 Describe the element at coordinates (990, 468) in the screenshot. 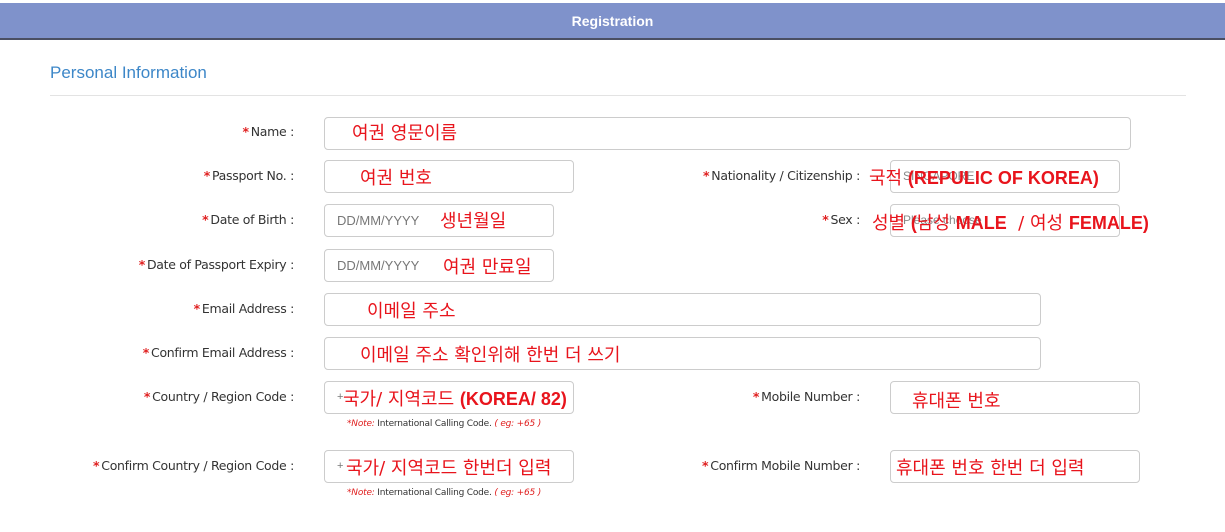

I see `confirm-mobile-annotation: 휴대폰 번호 한번 더 입력` at that location.